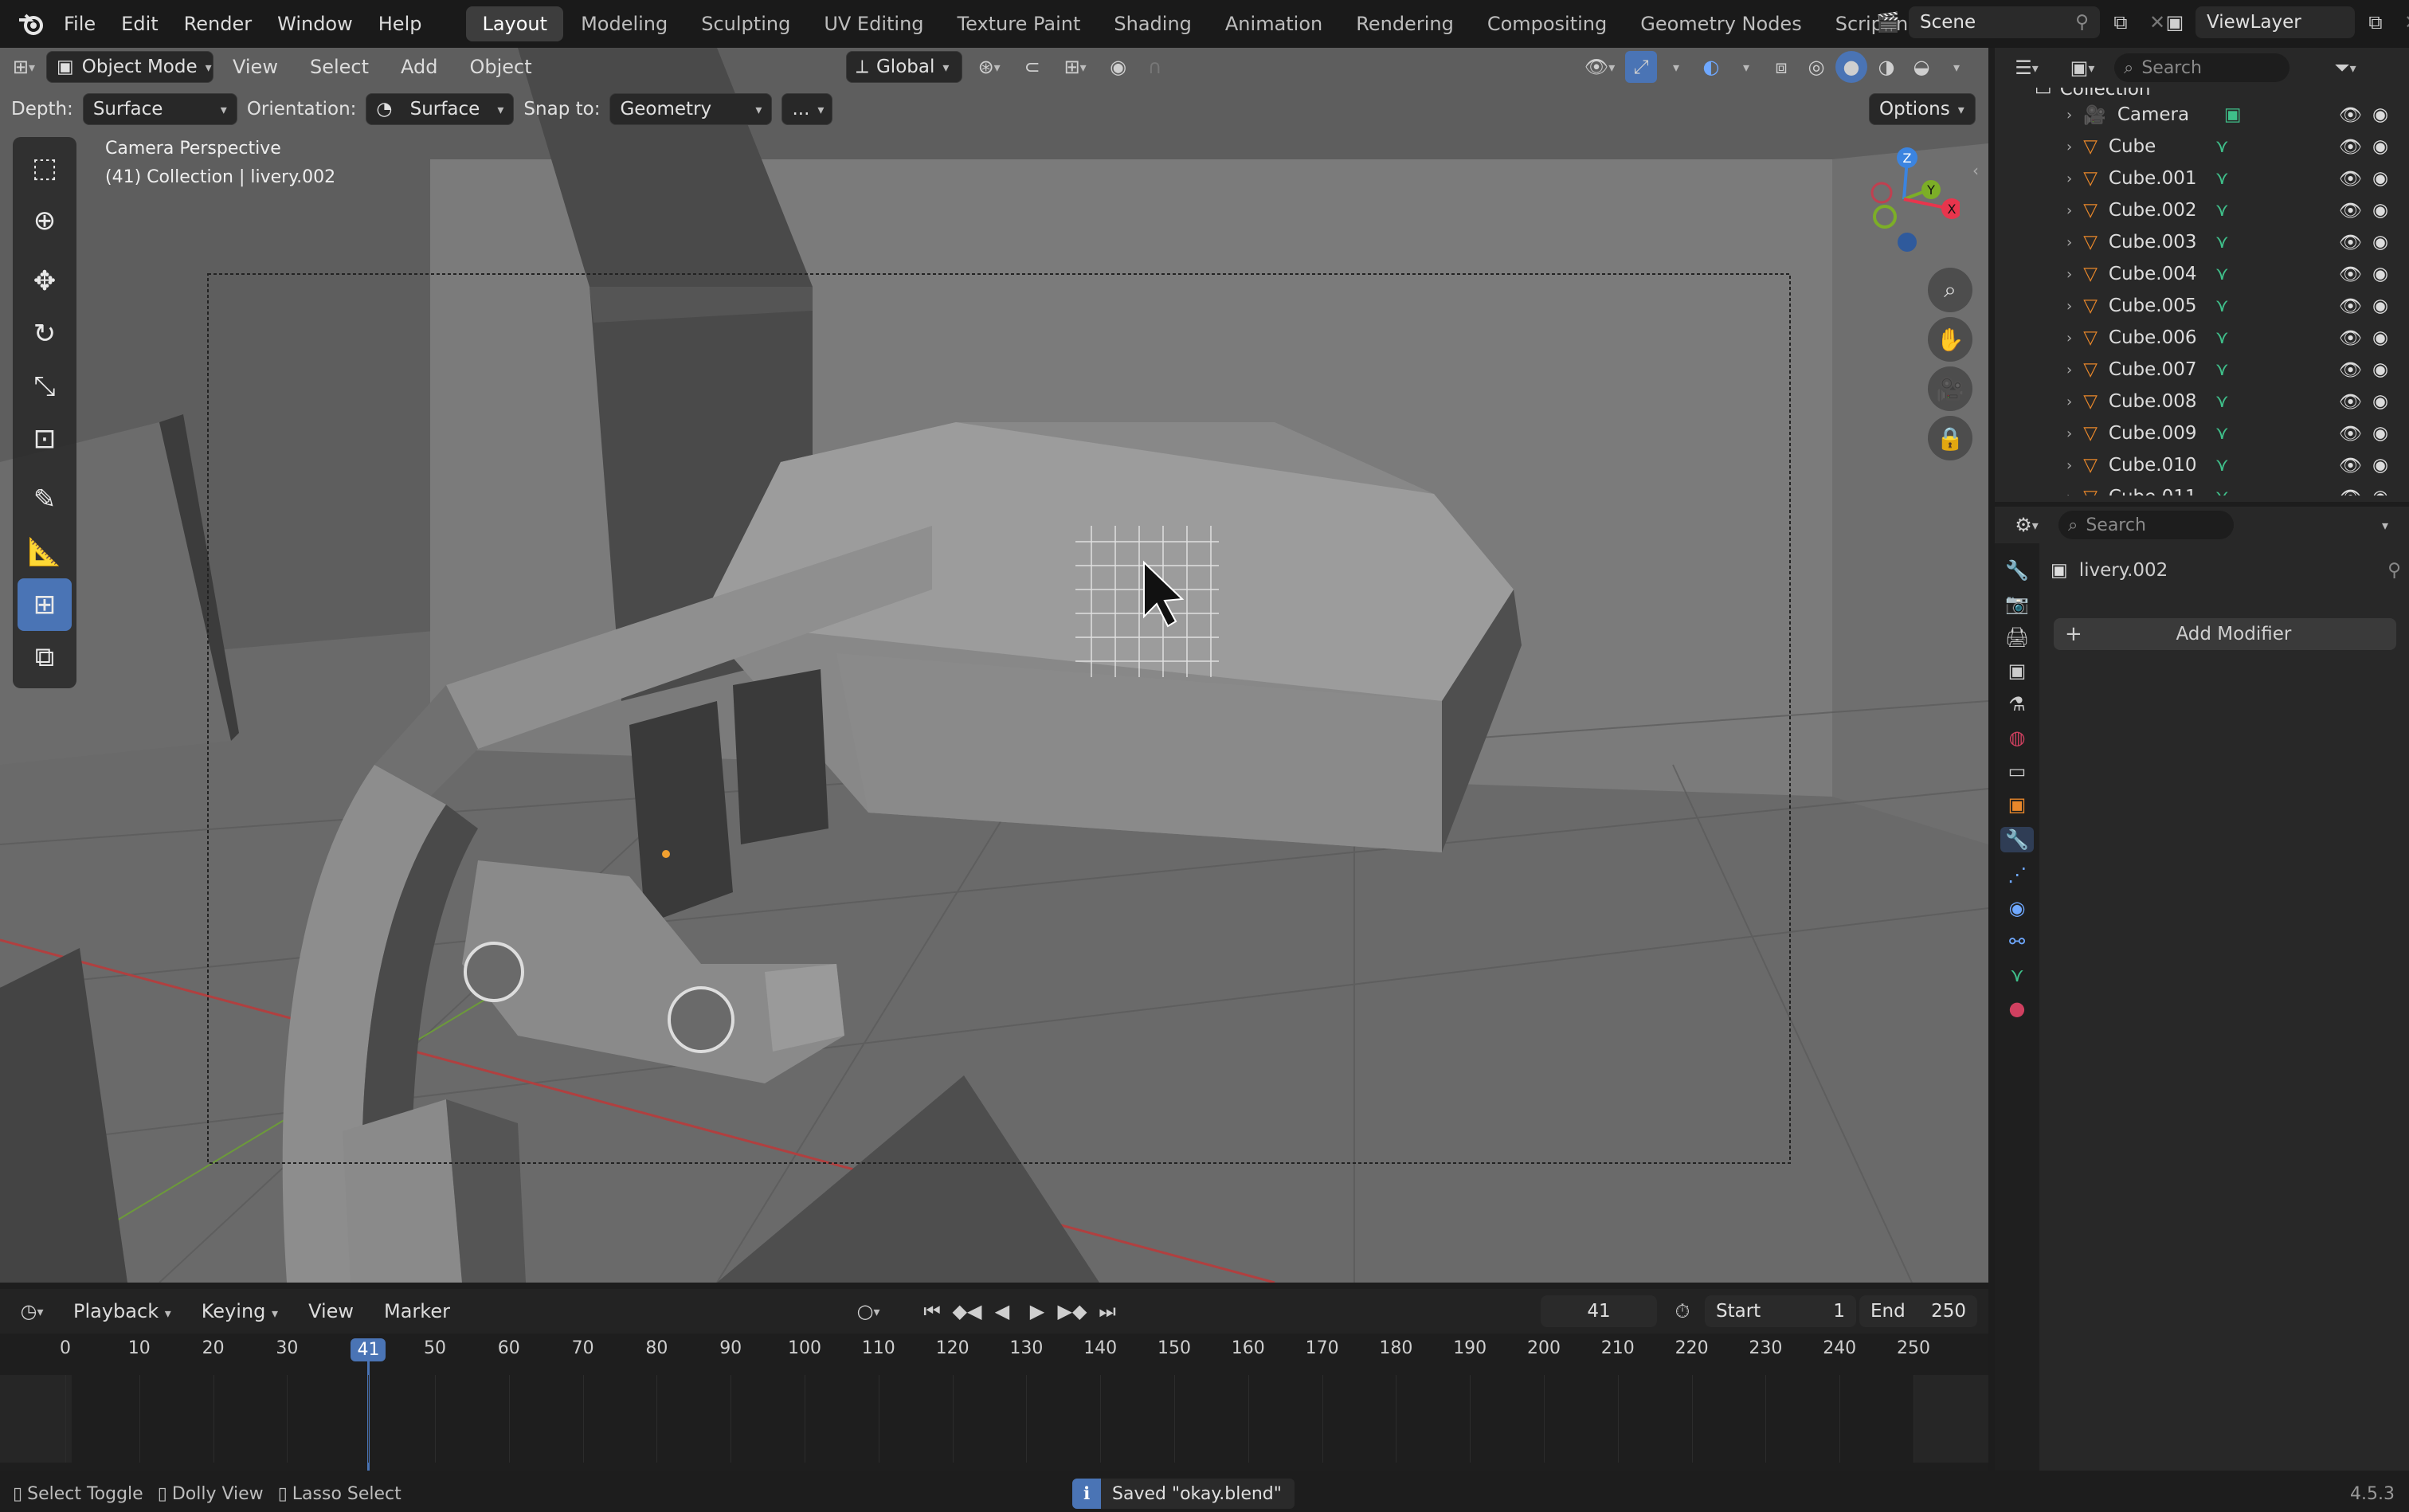 This screenshot has height=1512, width=2409. What do you see at coordinates (745, 24) in the screenshot?
I see `tab-sculpting: Sculpting` at bounding box center [745, 24].